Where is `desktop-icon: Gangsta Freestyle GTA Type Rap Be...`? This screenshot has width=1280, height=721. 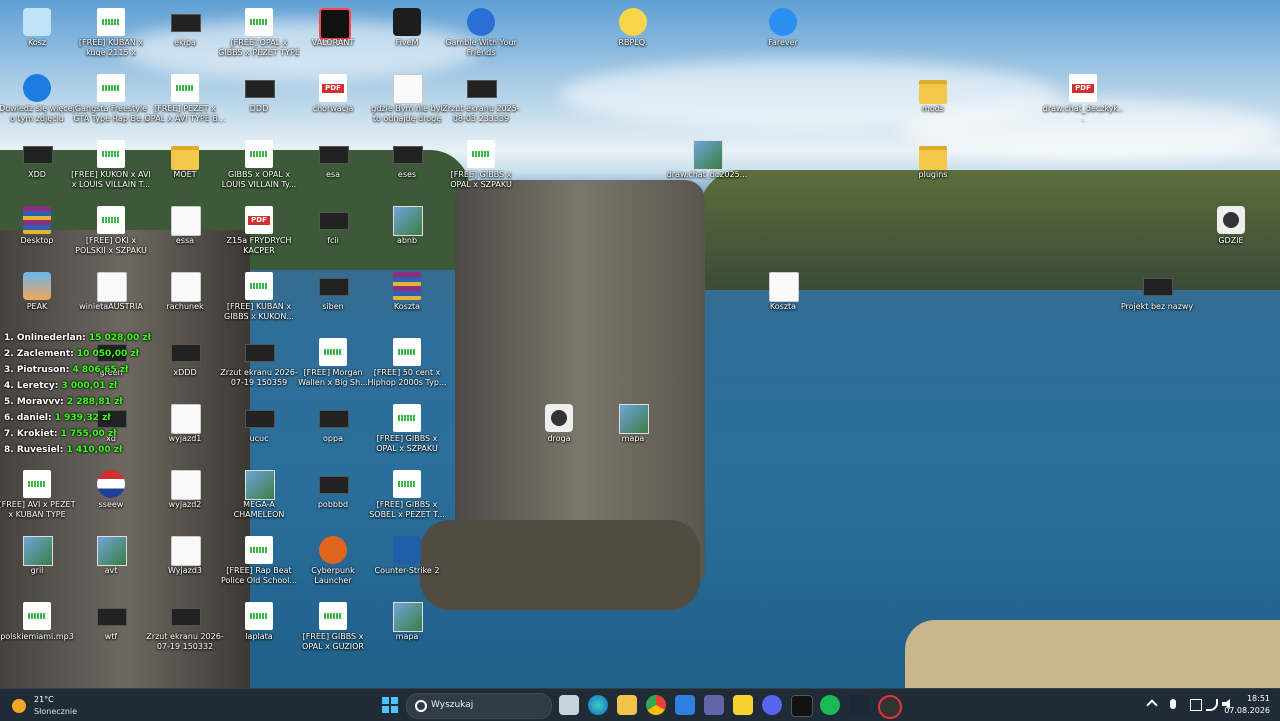
desktop-icon: Gangsta Freestyle GTA Type Rap Be... is located at coordinates (111, 102).